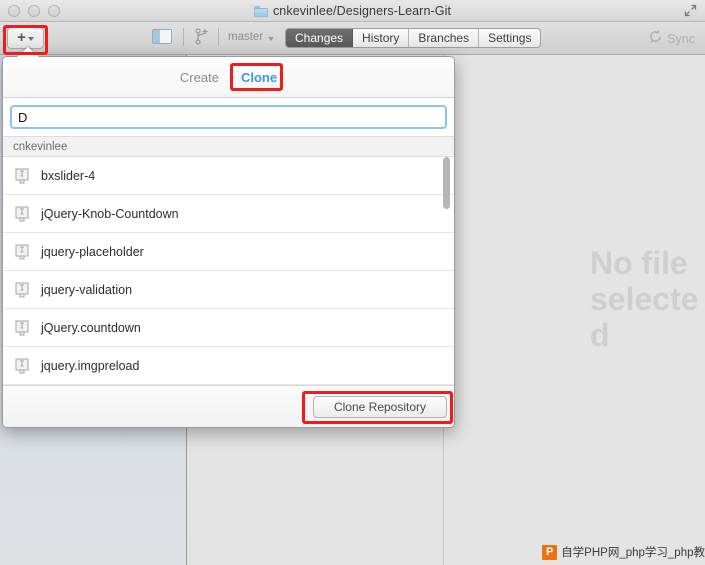 The image size is (705, 565). Describe the element at coordinates (444, 38) in the screenshot. I see `tab-branches: Branches` at that location.